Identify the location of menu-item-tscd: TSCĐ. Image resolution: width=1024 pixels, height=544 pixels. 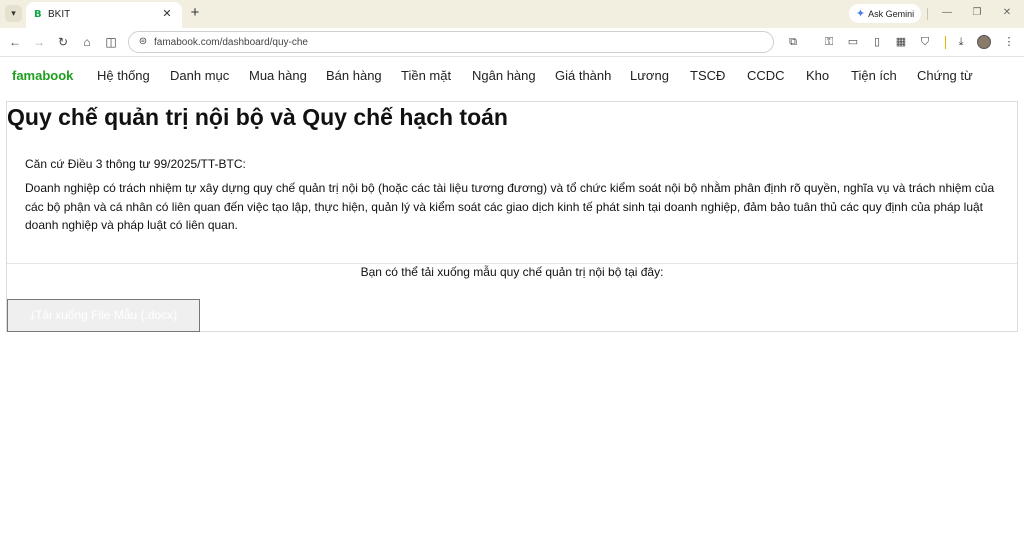
(707, 75).